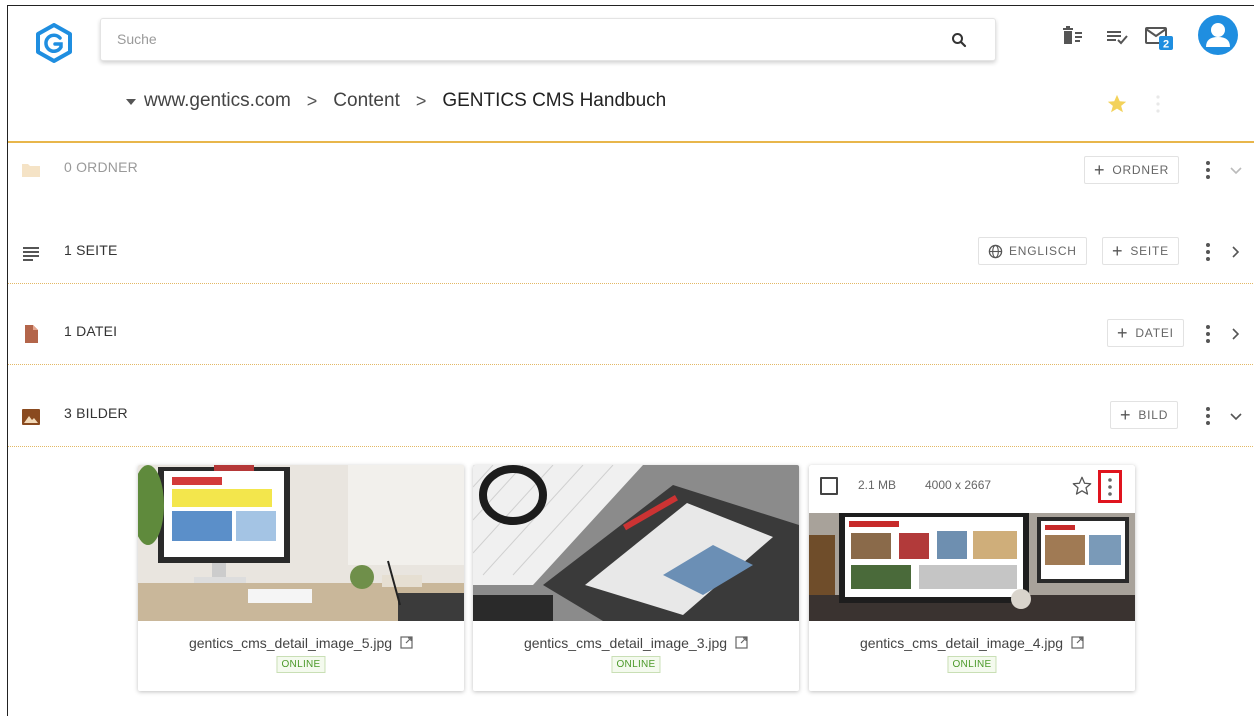 The image size is (1254, 716). I want to click on folders-section-label: 0 ORDNER, so click(101, 167).